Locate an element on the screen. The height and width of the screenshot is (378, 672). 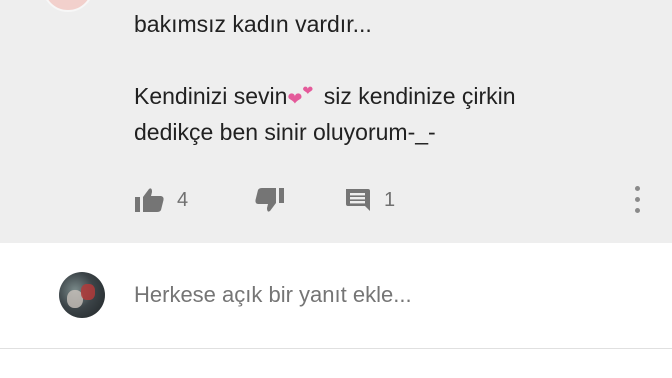
next-comment-row is located at coordinates (336, 363).